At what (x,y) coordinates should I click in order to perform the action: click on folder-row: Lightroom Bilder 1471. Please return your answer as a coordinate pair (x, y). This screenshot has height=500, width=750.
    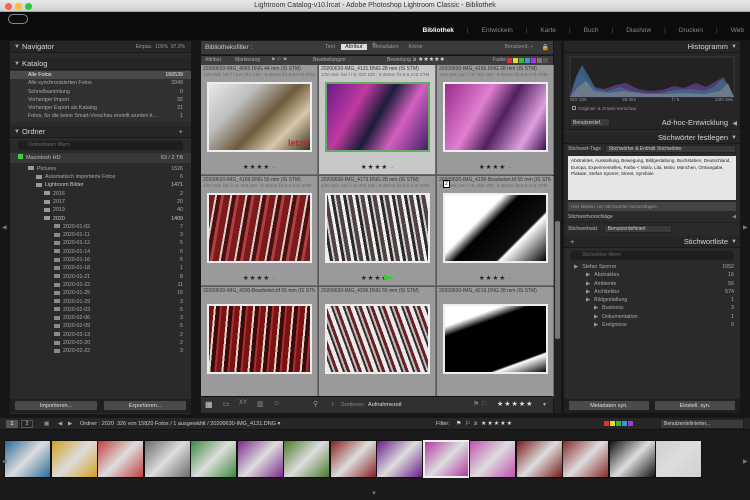
    Looking at the image, I should click on (100, 185).